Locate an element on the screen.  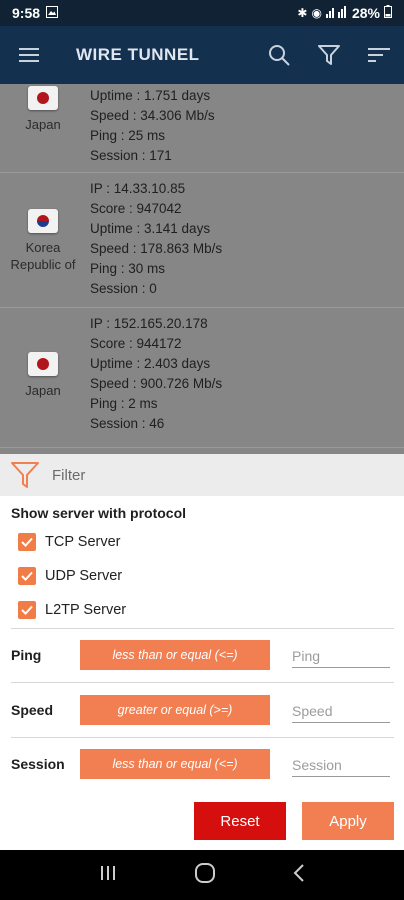
apply-button: Apply is located at coordinates (348, 821).